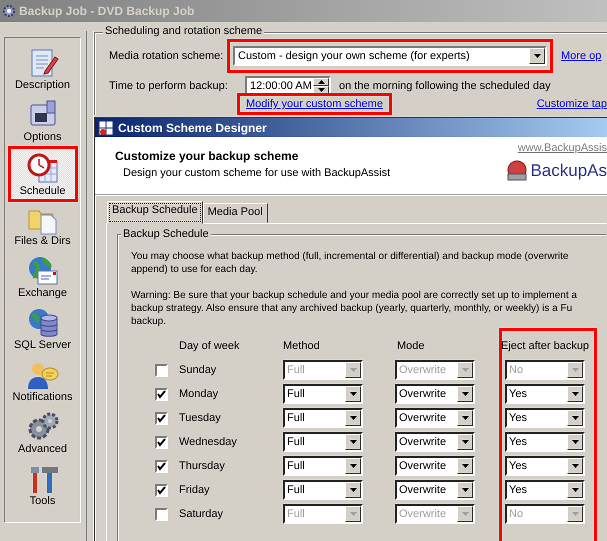  What do you see at coordinates (256, 173) in the screenshot?
I see `subheading: Design your custom scheme for use with BackupAssist` at bounding box center [256, 173].